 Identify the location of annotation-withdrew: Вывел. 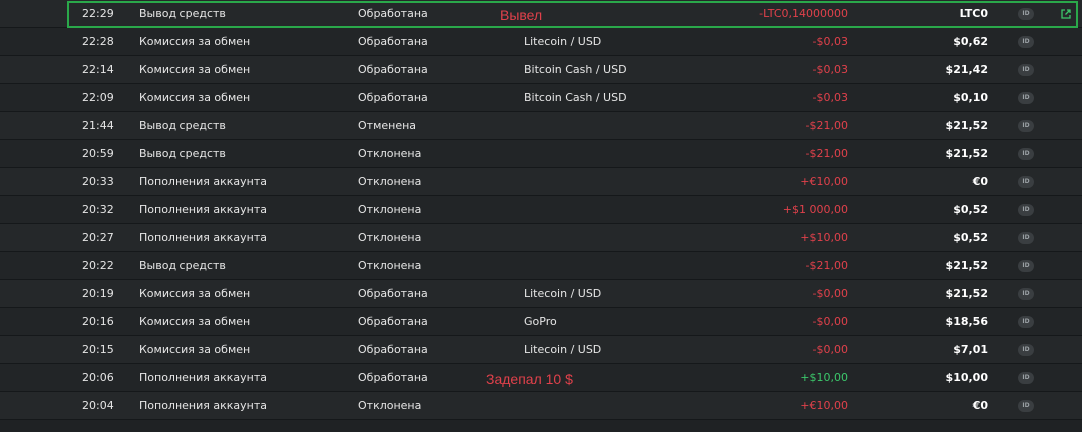
(521, 15).